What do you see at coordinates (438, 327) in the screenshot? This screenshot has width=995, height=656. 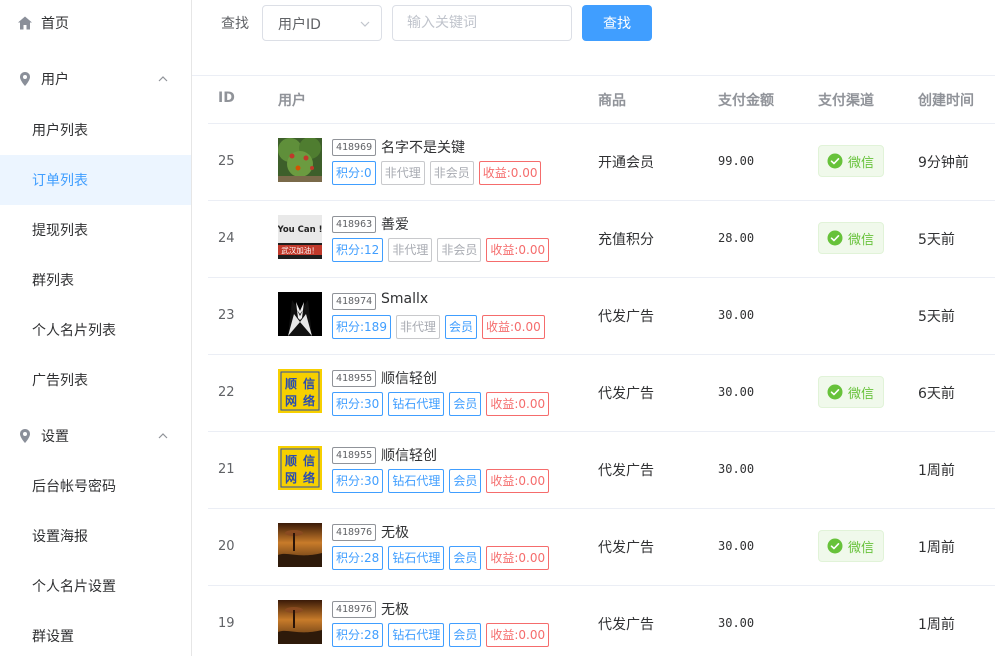 I see `user-tags: 积分:189 非代理 会员 收益:0.00` at bounding box center [438, 327].